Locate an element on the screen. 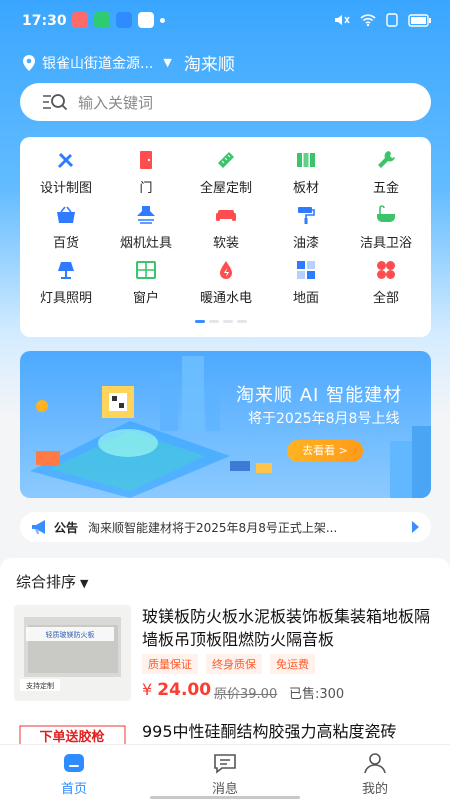 This screenshot has height=800, width=450. category-label: 设计制图 is located at coordinates (65, 188).